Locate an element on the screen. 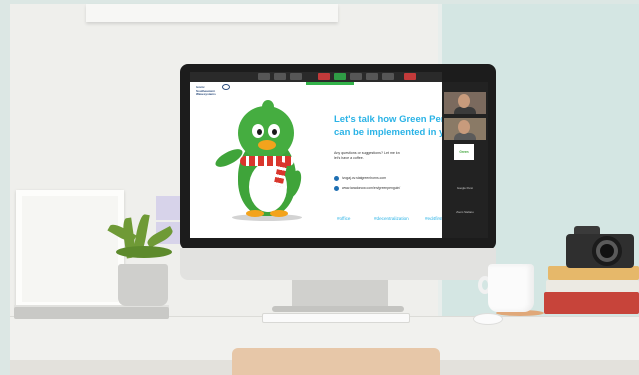 The width and height of the screenshot is (639, 375). keyboard is located at coordinates (336, 318).